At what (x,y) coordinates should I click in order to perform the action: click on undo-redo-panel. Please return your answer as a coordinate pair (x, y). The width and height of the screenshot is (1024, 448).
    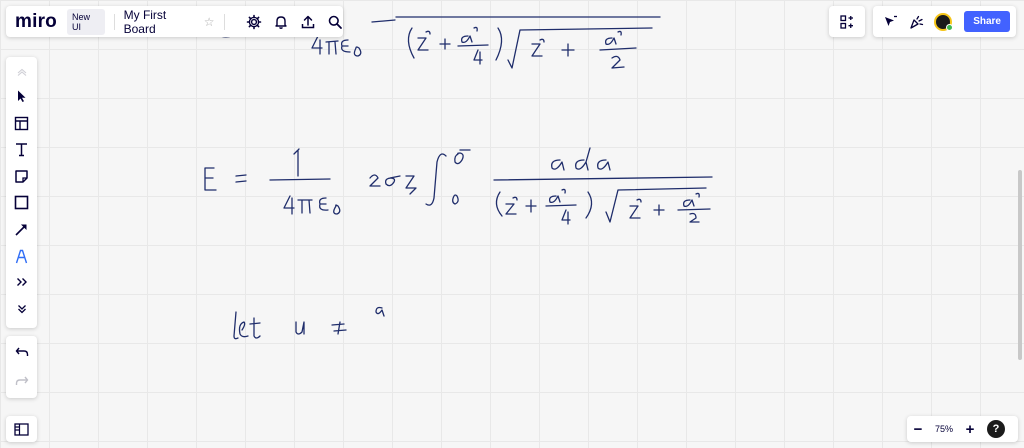
    Looking at the image, I should click on (21, 367).